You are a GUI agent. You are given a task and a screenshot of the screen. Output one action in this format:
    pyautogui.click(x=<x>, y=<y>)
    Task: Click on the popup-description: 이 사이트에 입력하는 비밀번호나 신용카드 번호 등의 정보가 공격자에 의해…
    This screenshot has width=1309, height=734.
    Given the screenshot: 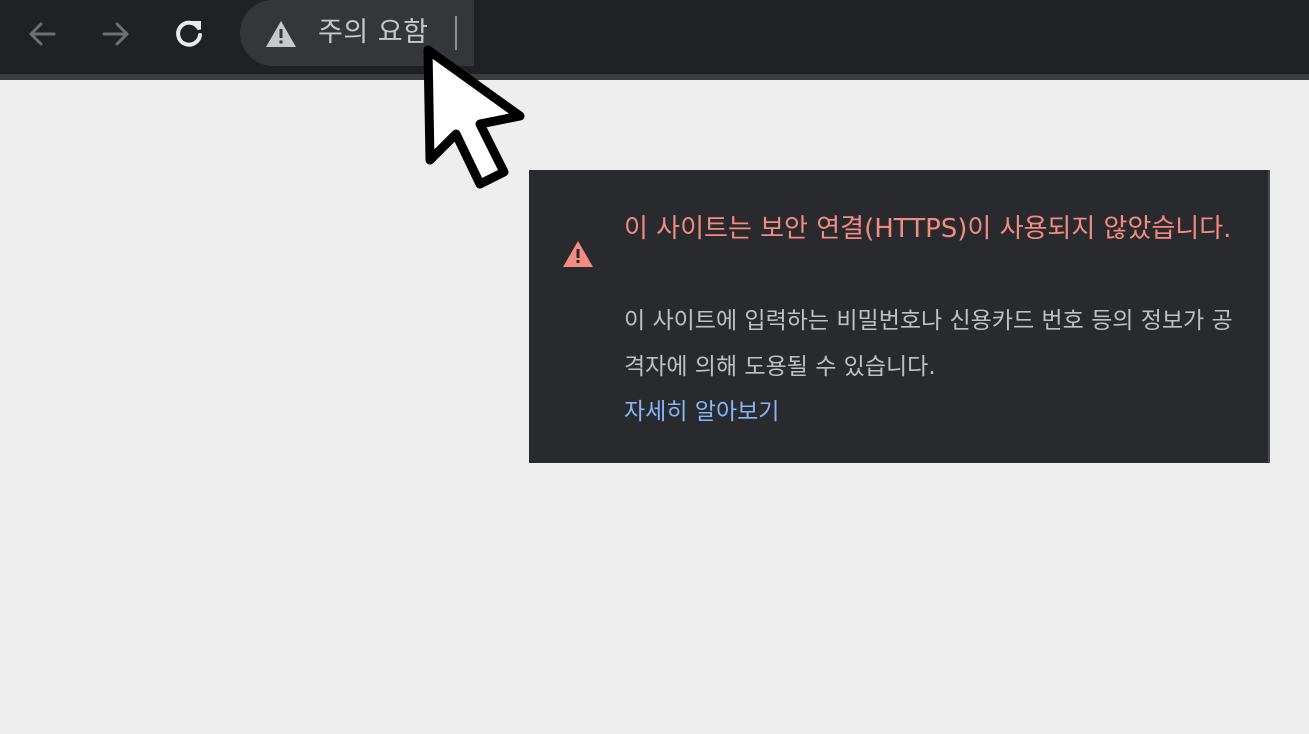 What is the action you would take?
    pyautogui.click(x=928, y=344)
    